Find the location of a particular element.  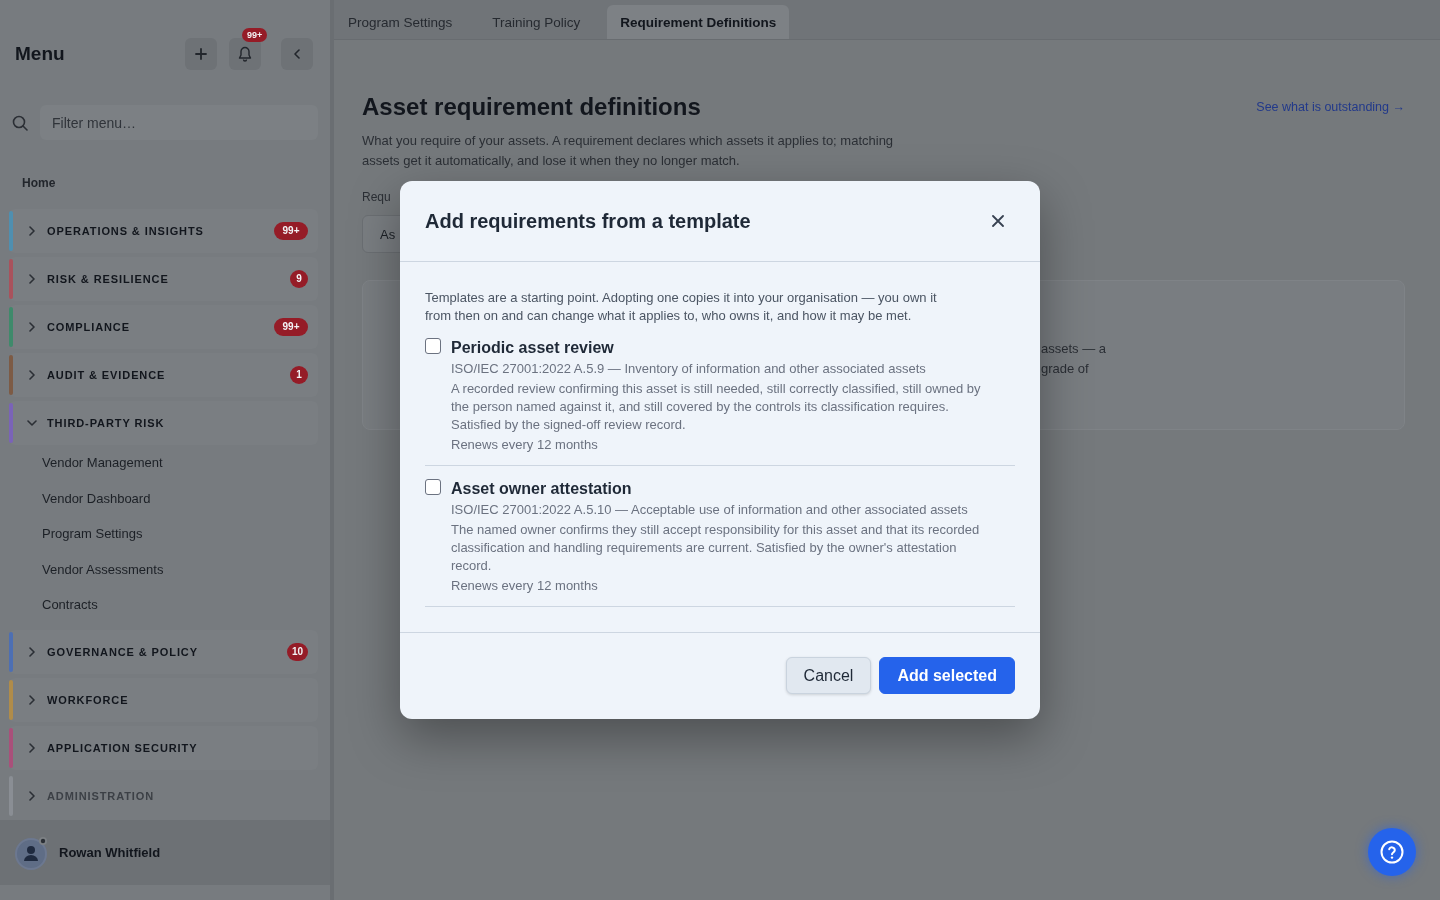

home-link: Home is located at coordinates (39, 183).